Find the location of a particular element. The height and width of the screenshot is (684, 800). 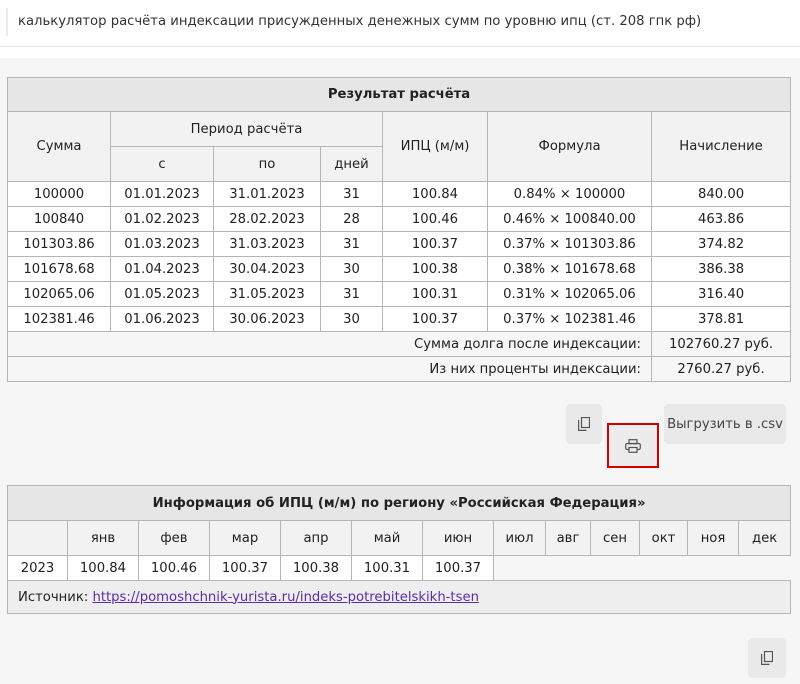

cell-formula: 0.84% × 100000 is located at coordinates (569, 194).